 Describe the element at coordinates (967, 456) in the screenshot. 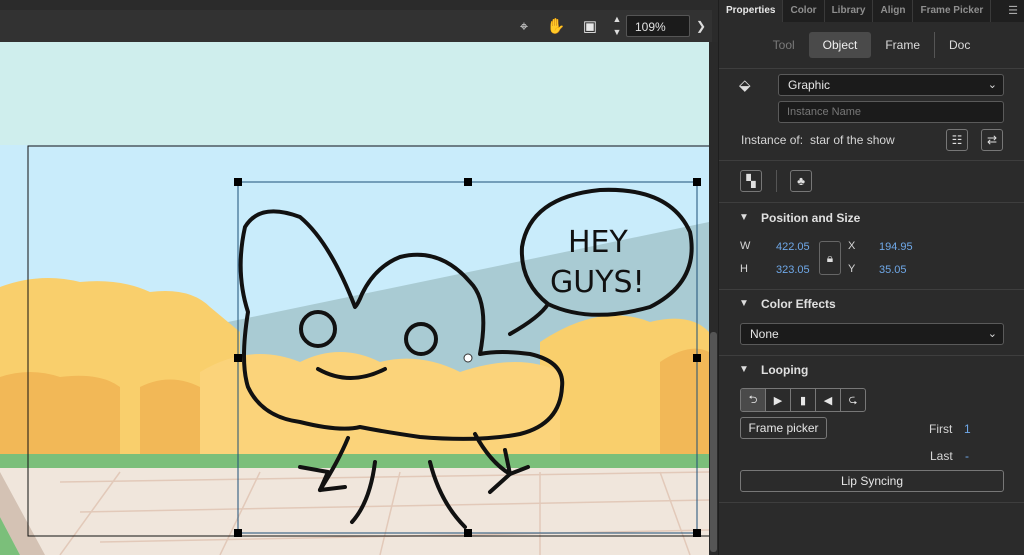

I see `last-frame-value: -` at that location.